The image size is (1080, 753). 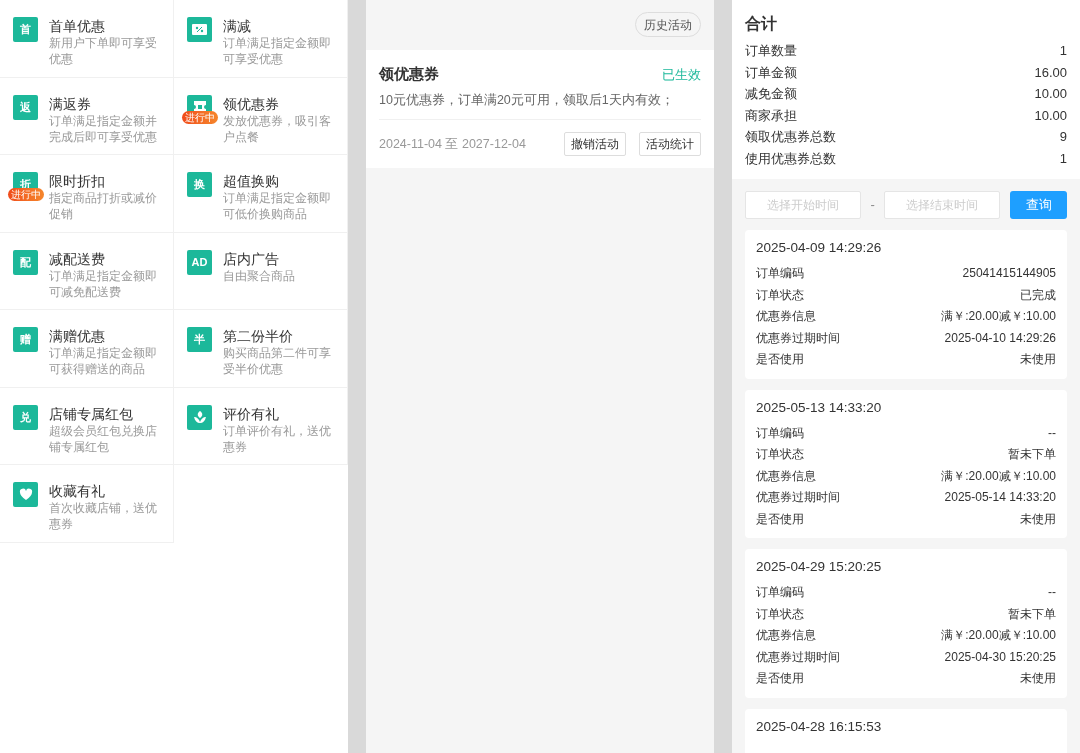 What do you see at coordinates (199, 417) in the screenshot?
I see `flower-icon` at bounding box center [199, 417].